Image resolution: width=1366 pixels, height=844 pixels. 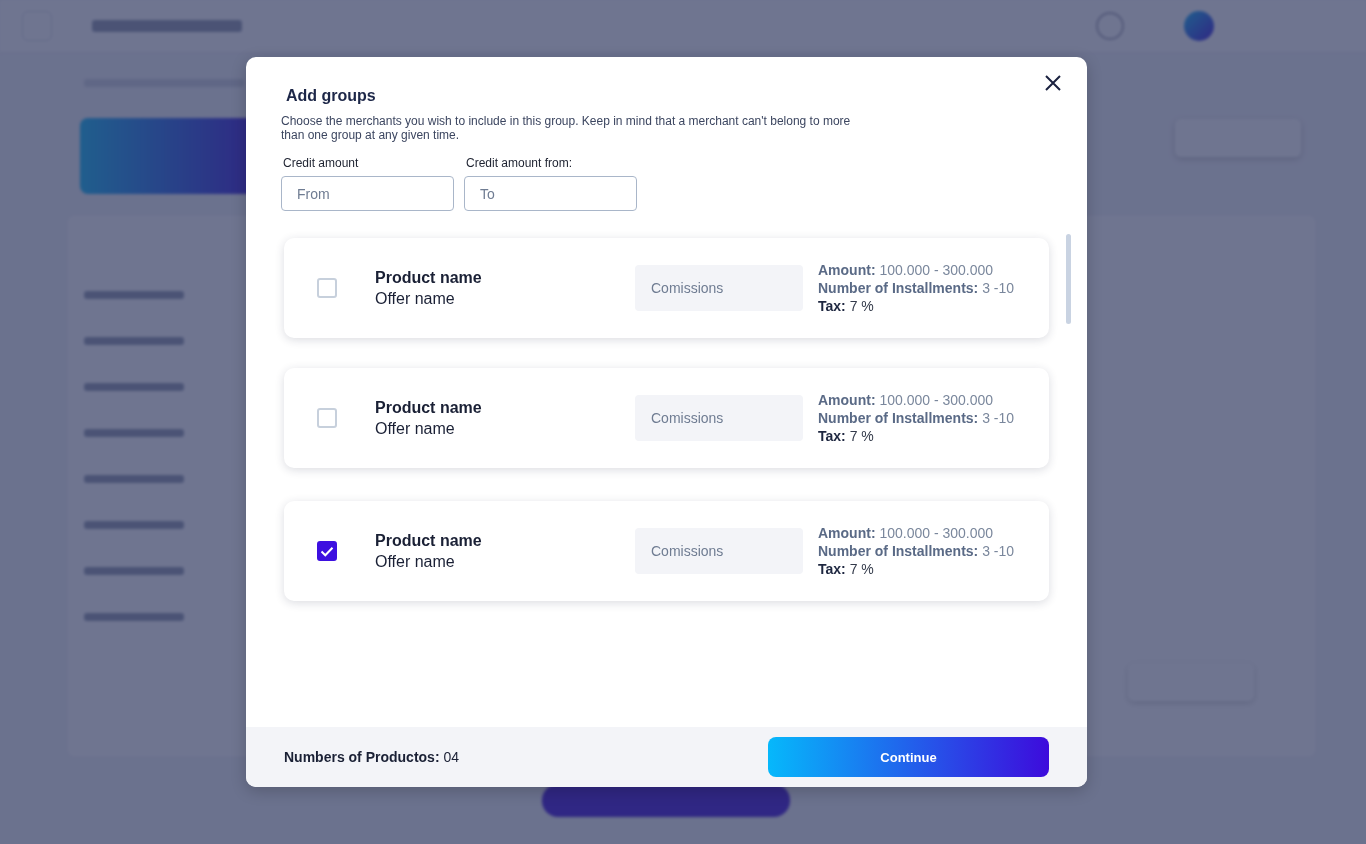 I want to click on input-field: To, so click(x=550, y=193).